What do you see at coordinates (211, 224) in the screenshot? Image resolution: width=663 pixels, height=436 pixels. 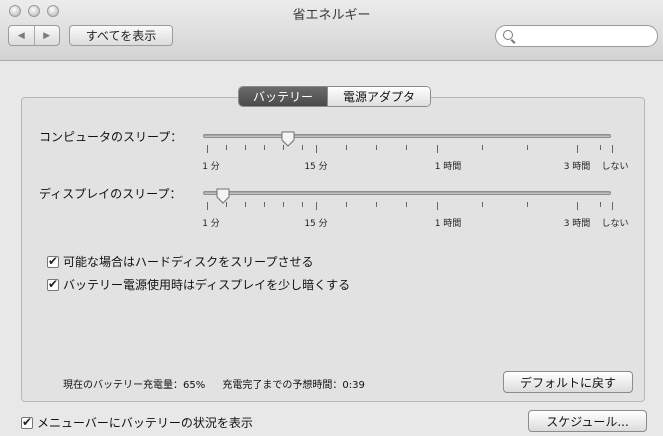 I see `display-sleep-tick-label: 1 分` at bounding box center [211, 224].